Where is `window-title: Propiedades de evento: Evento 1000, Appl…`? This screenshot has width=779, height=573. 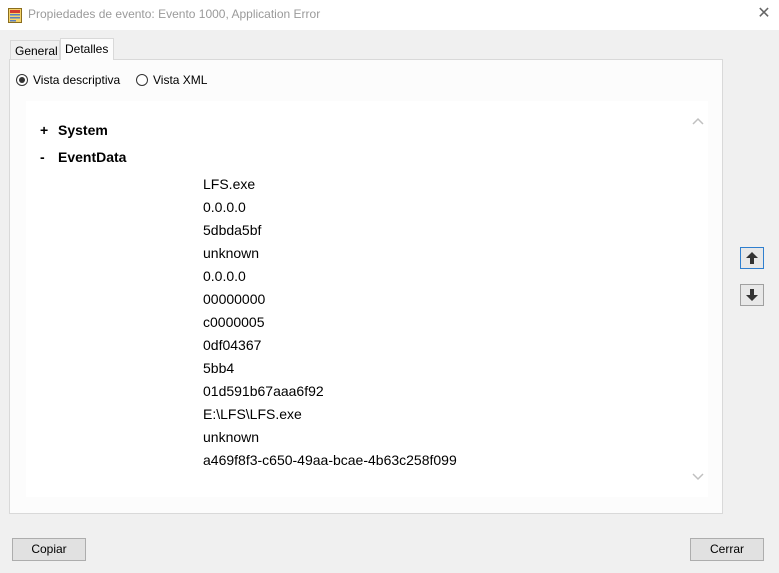
window-title: Propiedades de evento: Evento 1000, Appl… is located at coordinates (174, 14).